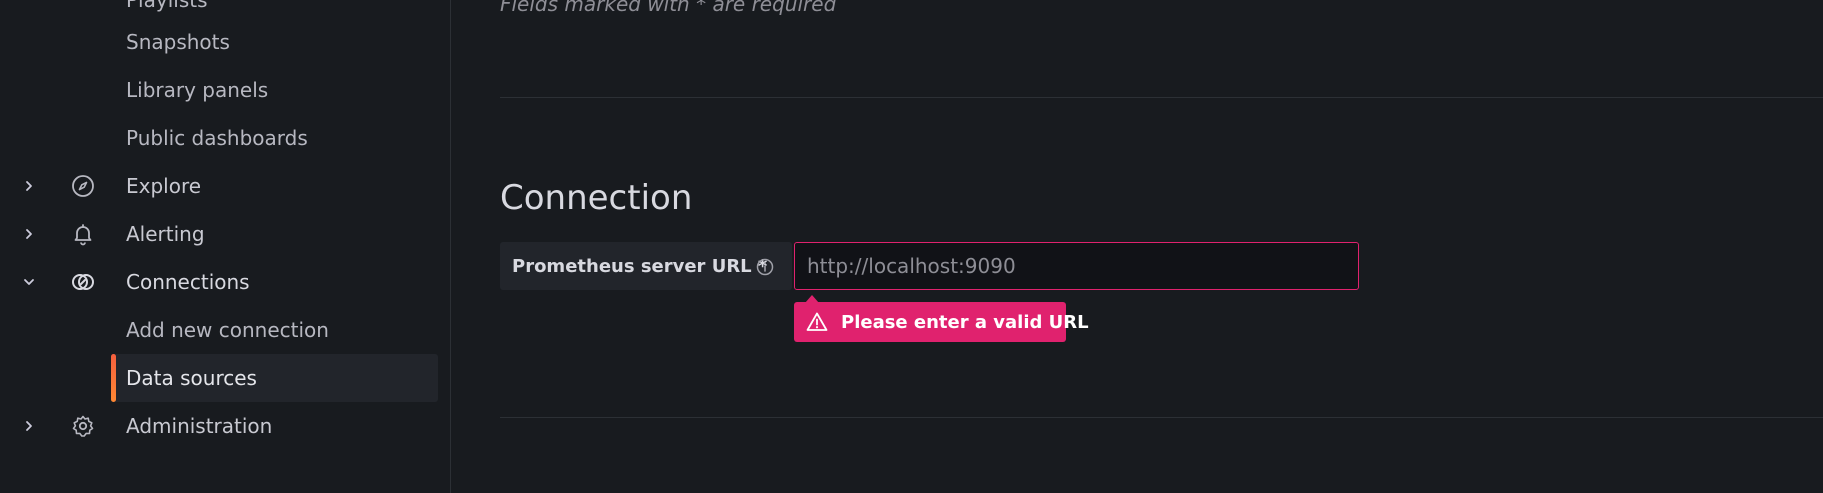 This screenshot has width=1823, height=493. I want to click on sidebar-item-alerting: Alerting, so click(225, 234).